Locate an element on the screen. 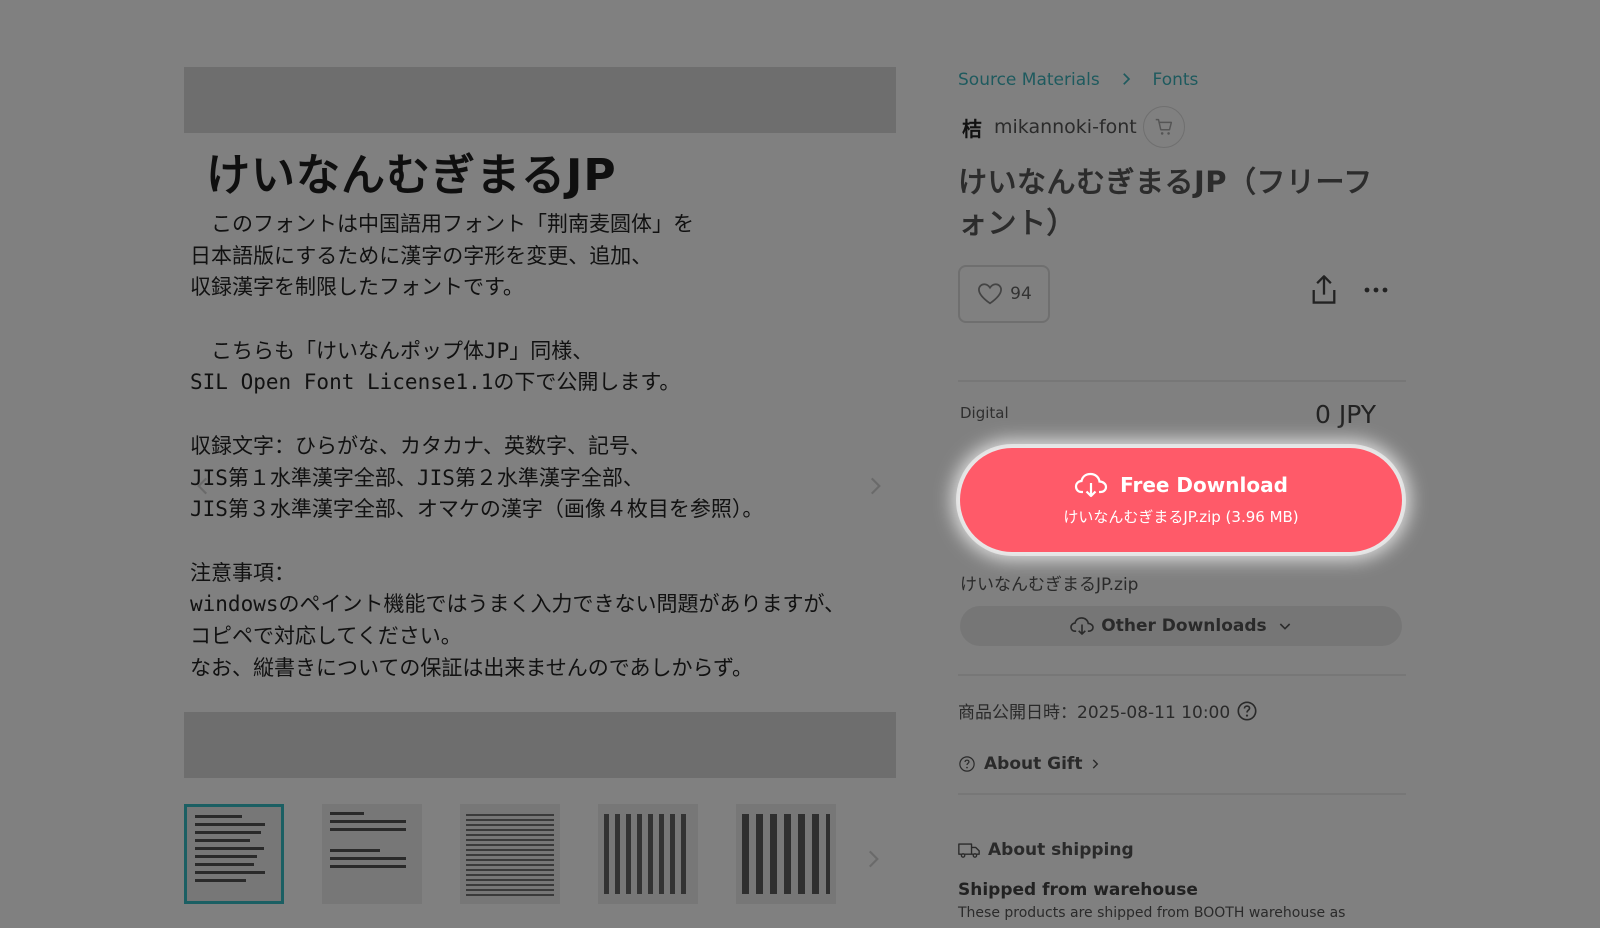  slide-line: 注意事項： is located at coordinates (242, 572).